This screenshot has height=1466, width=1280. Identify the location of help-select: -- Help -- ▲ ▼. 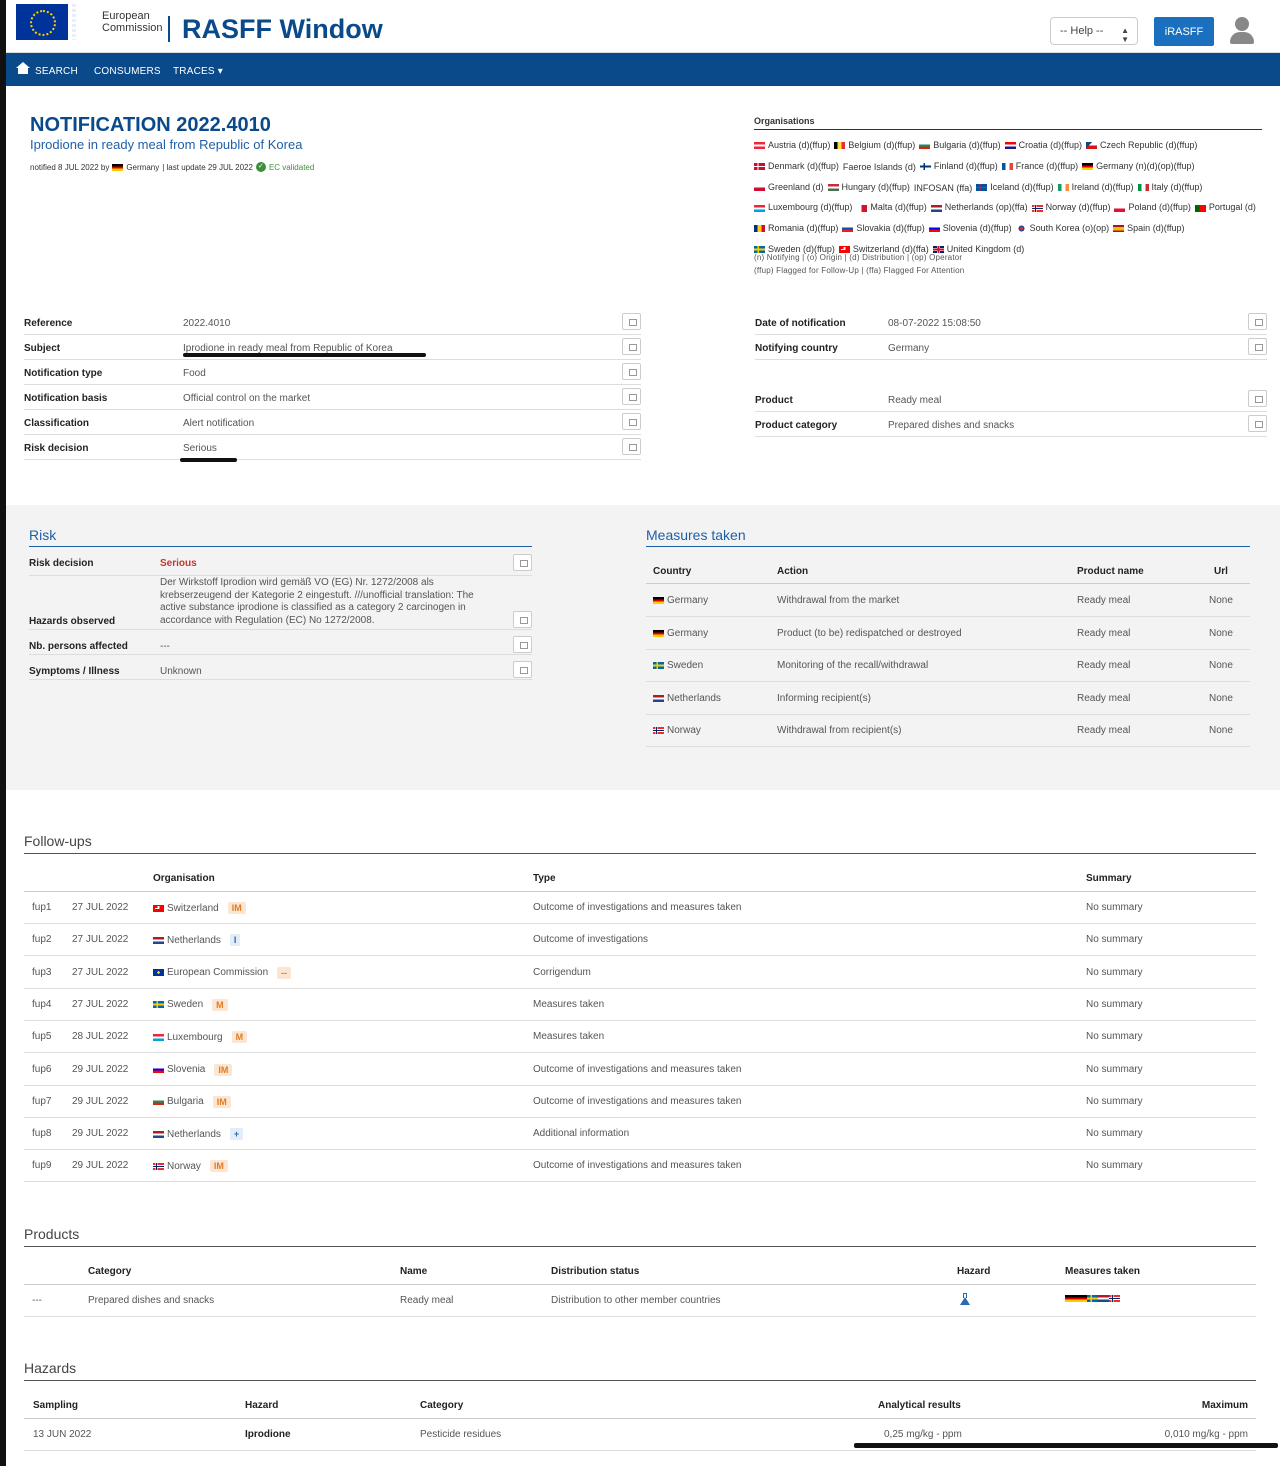
(1094, 31).